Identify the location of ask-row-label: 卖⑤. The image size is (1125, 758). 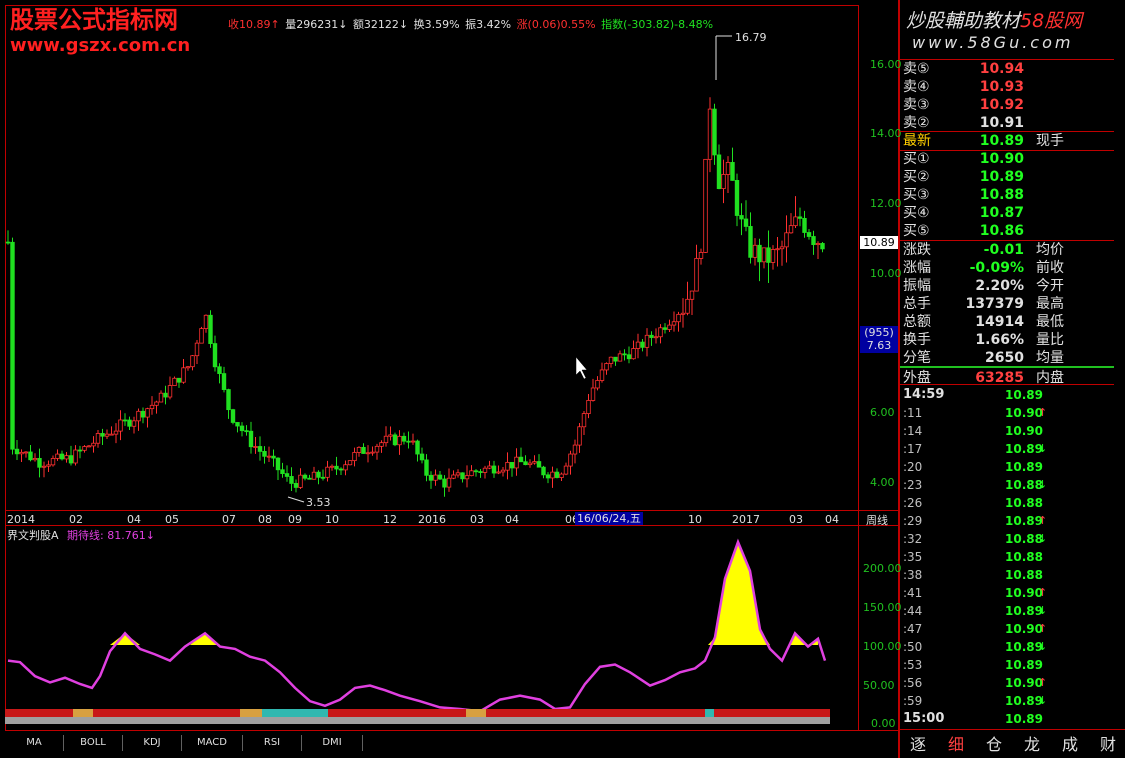
(916, 69).